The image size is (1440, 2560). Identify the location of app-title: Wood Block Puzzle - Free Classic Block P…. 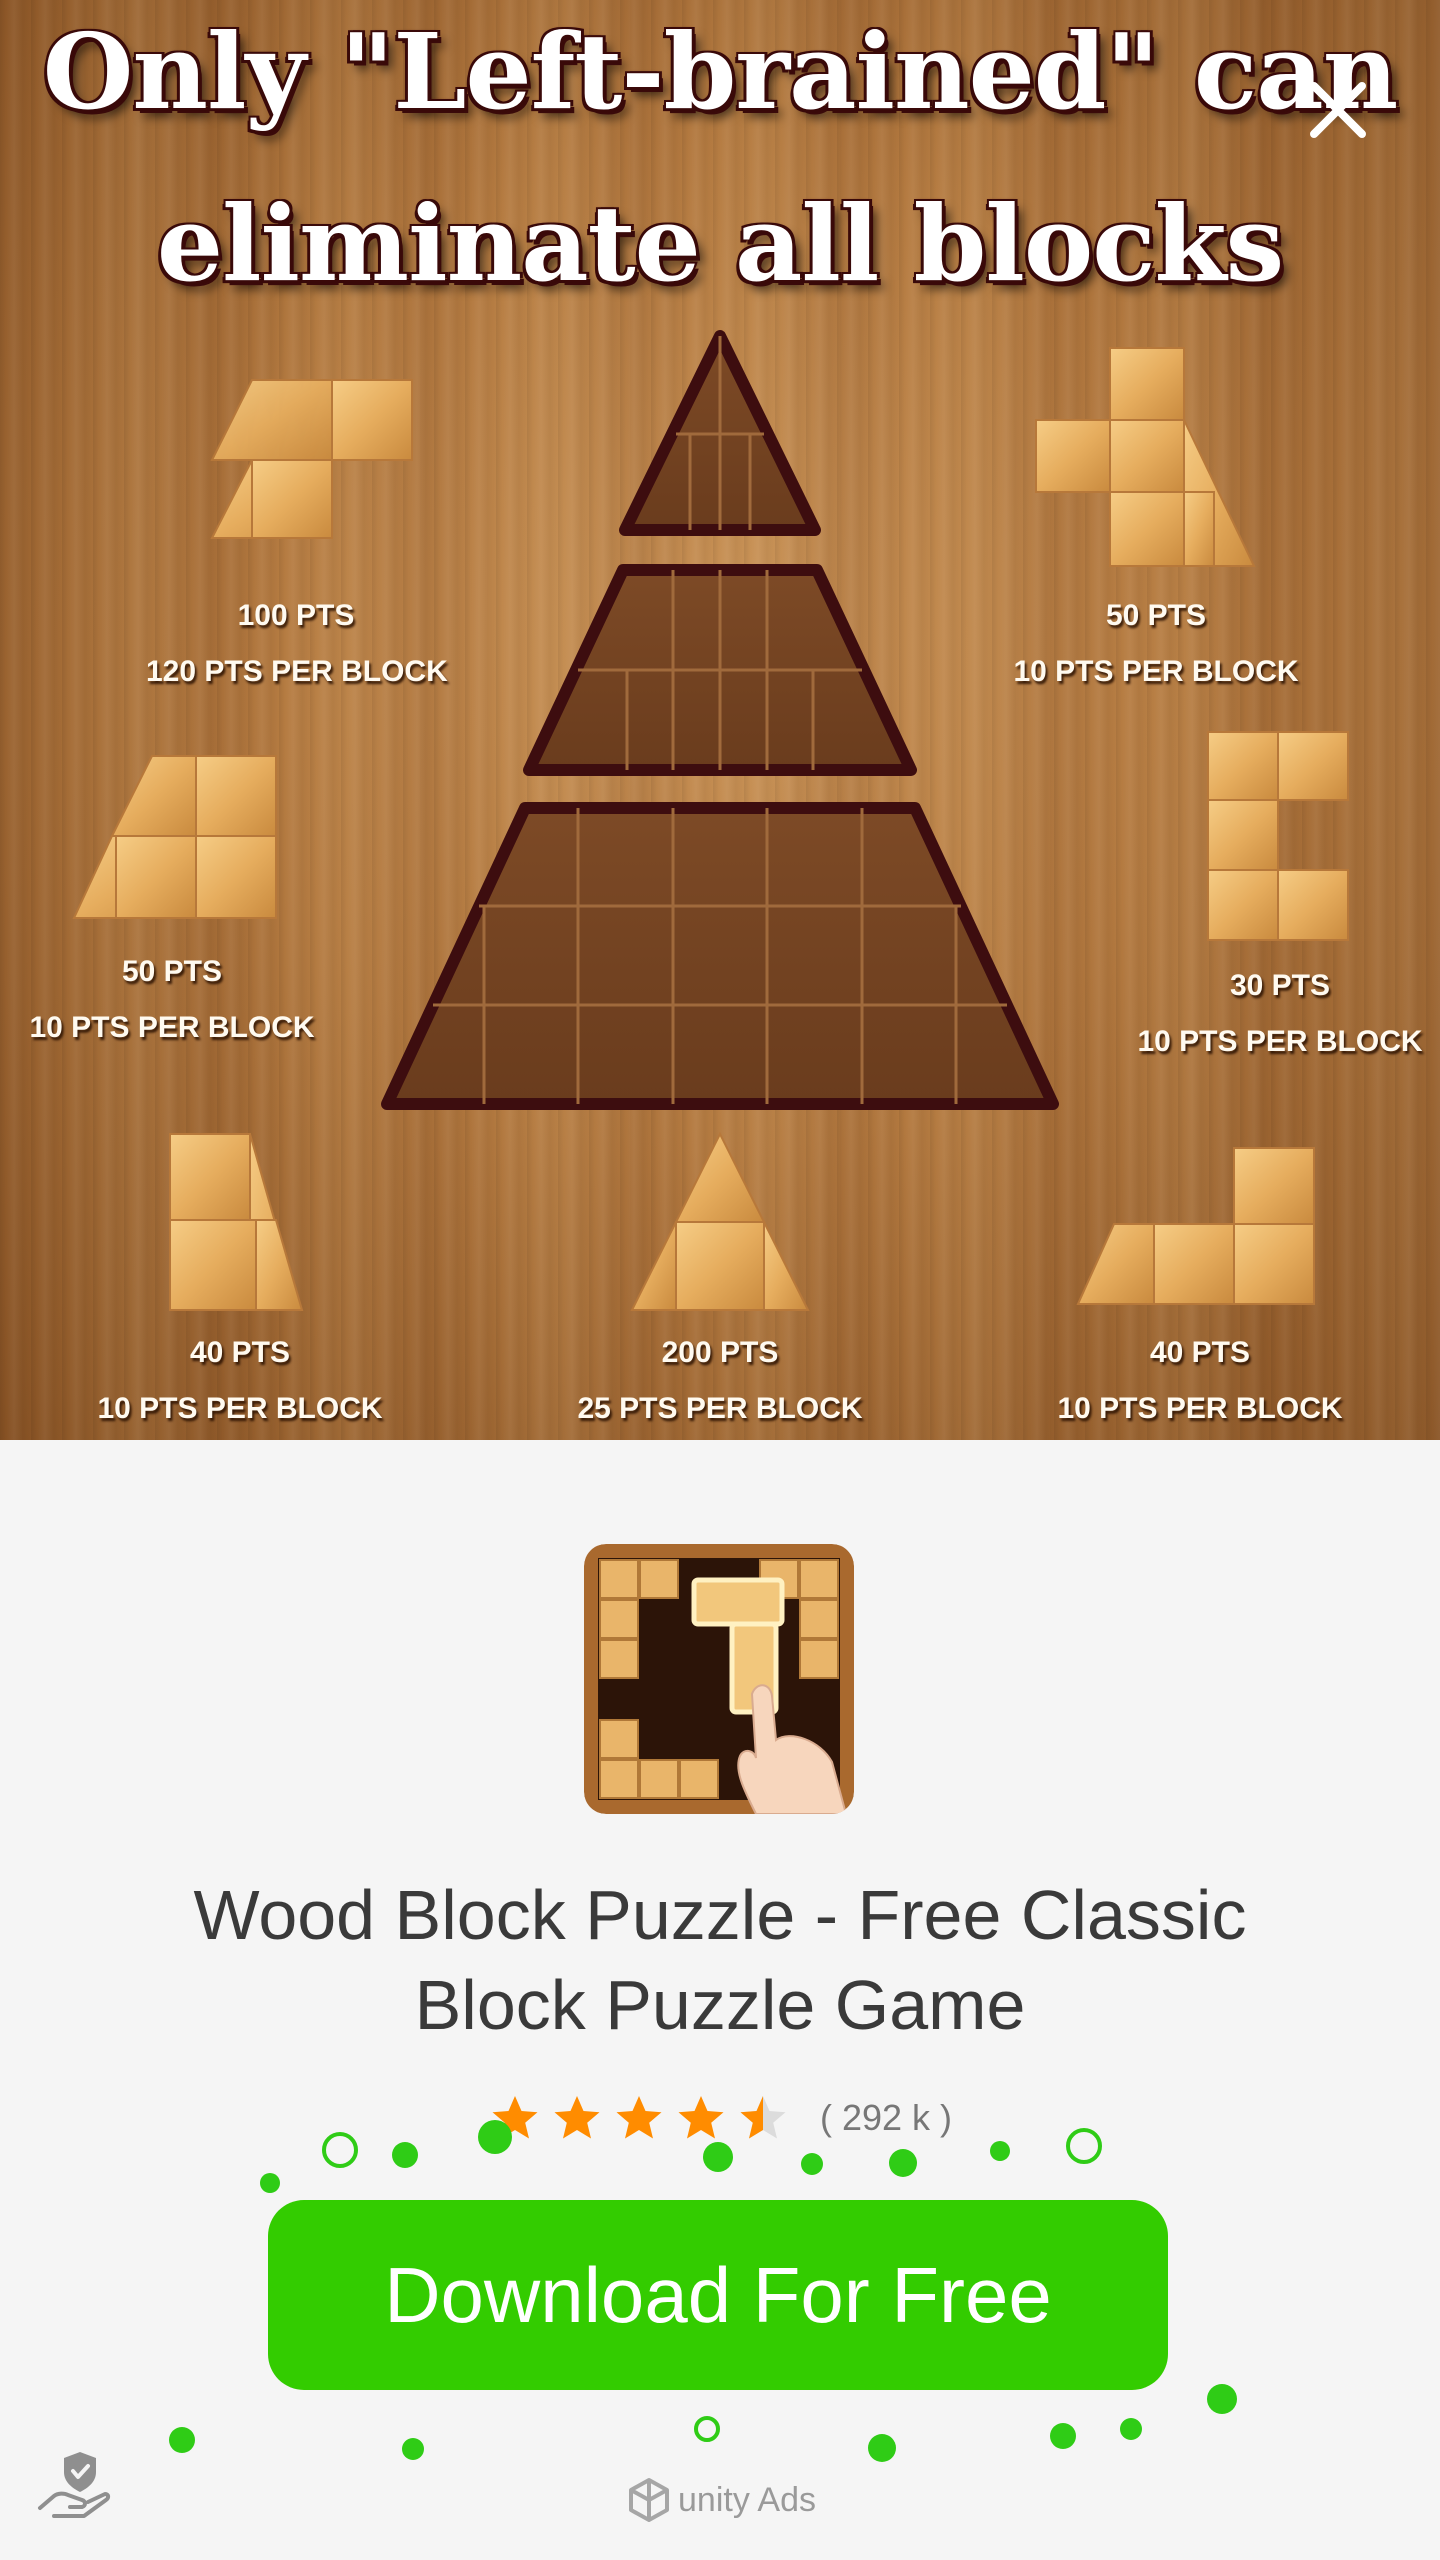
(720, 1960).